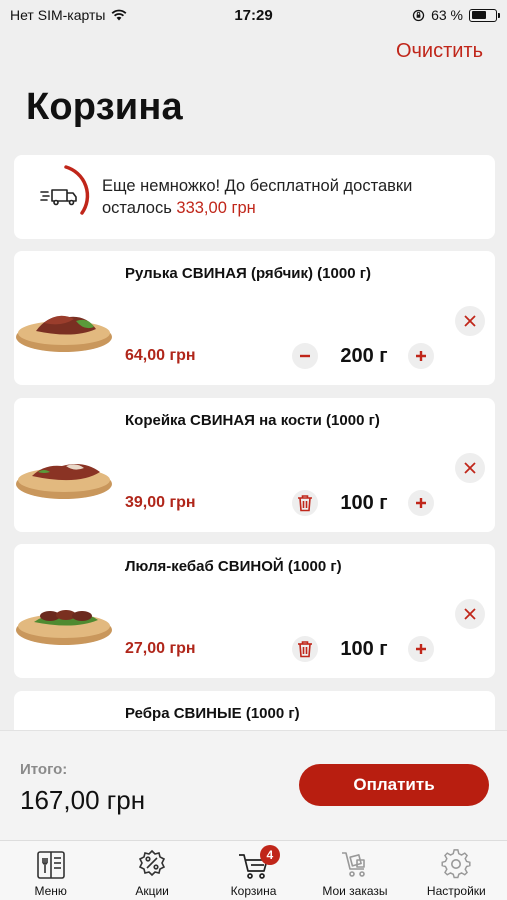  Describe the element at coordinates (394, 785) in the screenshot. I see `pay-button: Оплатить` at that location.